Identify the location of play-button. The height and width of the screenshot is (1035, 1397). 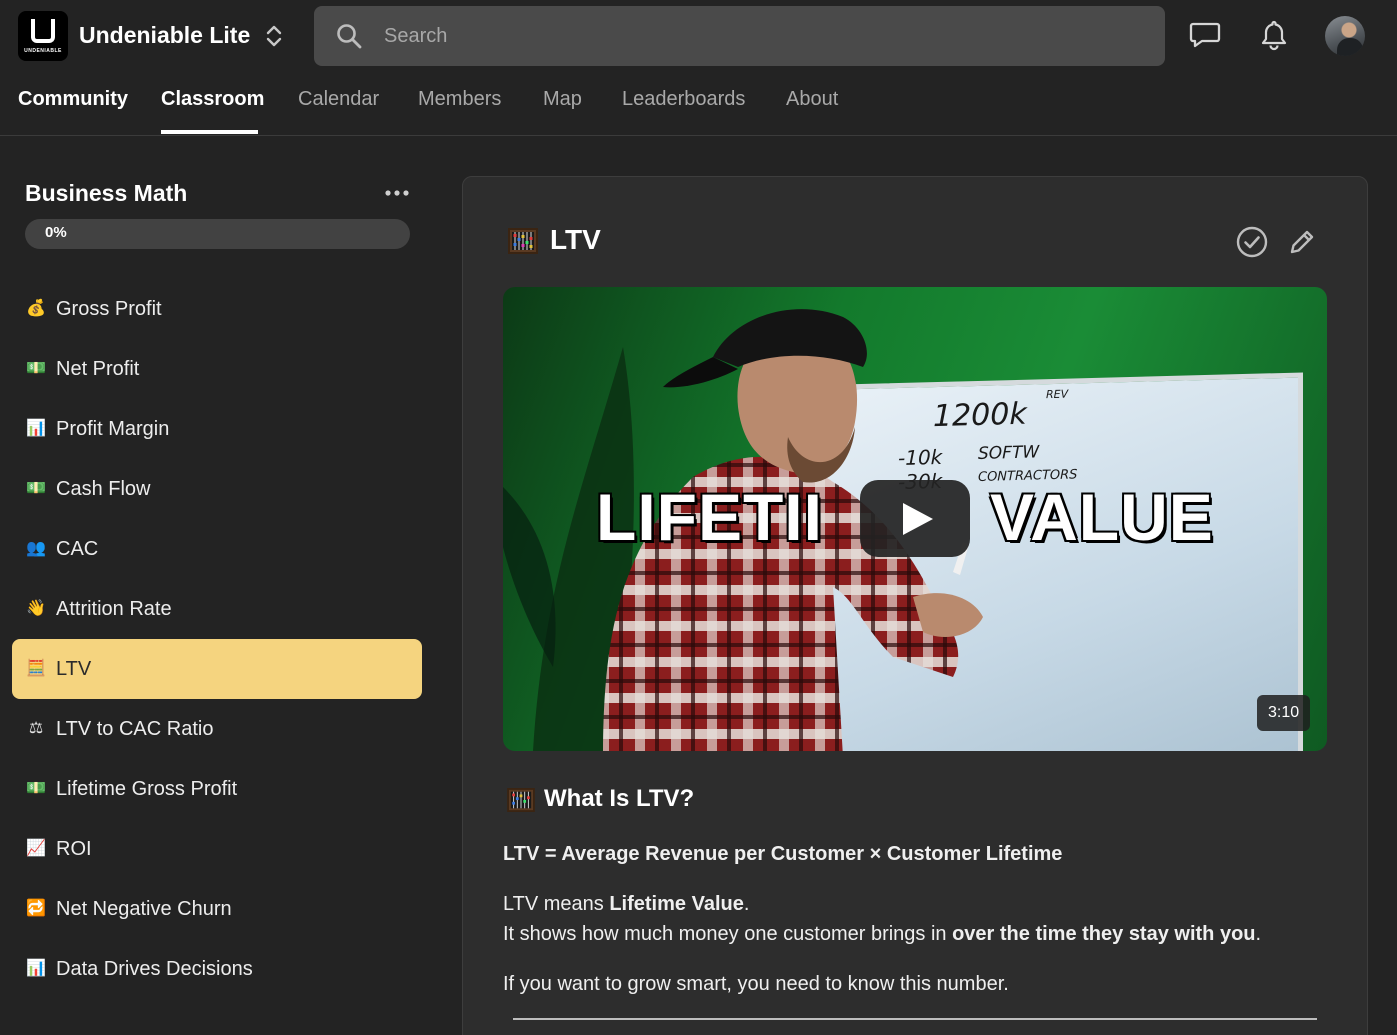
(915, 518).